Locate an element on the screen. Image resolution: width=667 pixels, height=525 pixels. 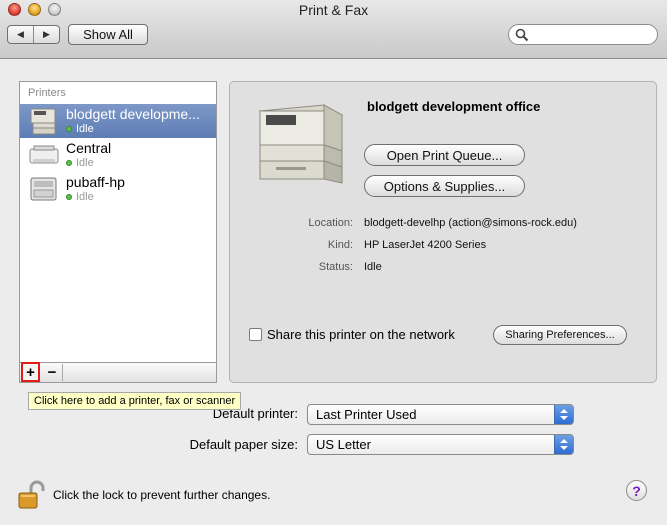
kind-value: HP LaserJet 4200 Series is located at coordinates (425, 245).